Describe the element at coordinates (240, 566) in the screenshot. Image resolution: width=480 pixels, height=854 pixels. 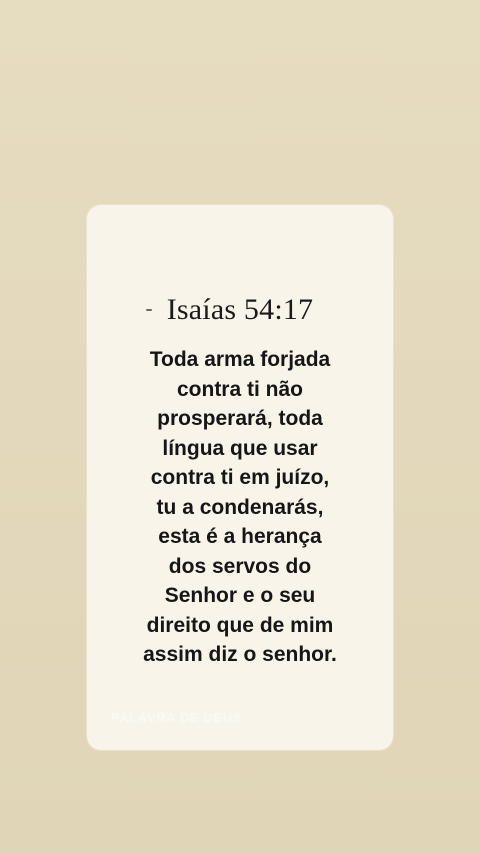
I see `verse-line: dos servos do` at that location.